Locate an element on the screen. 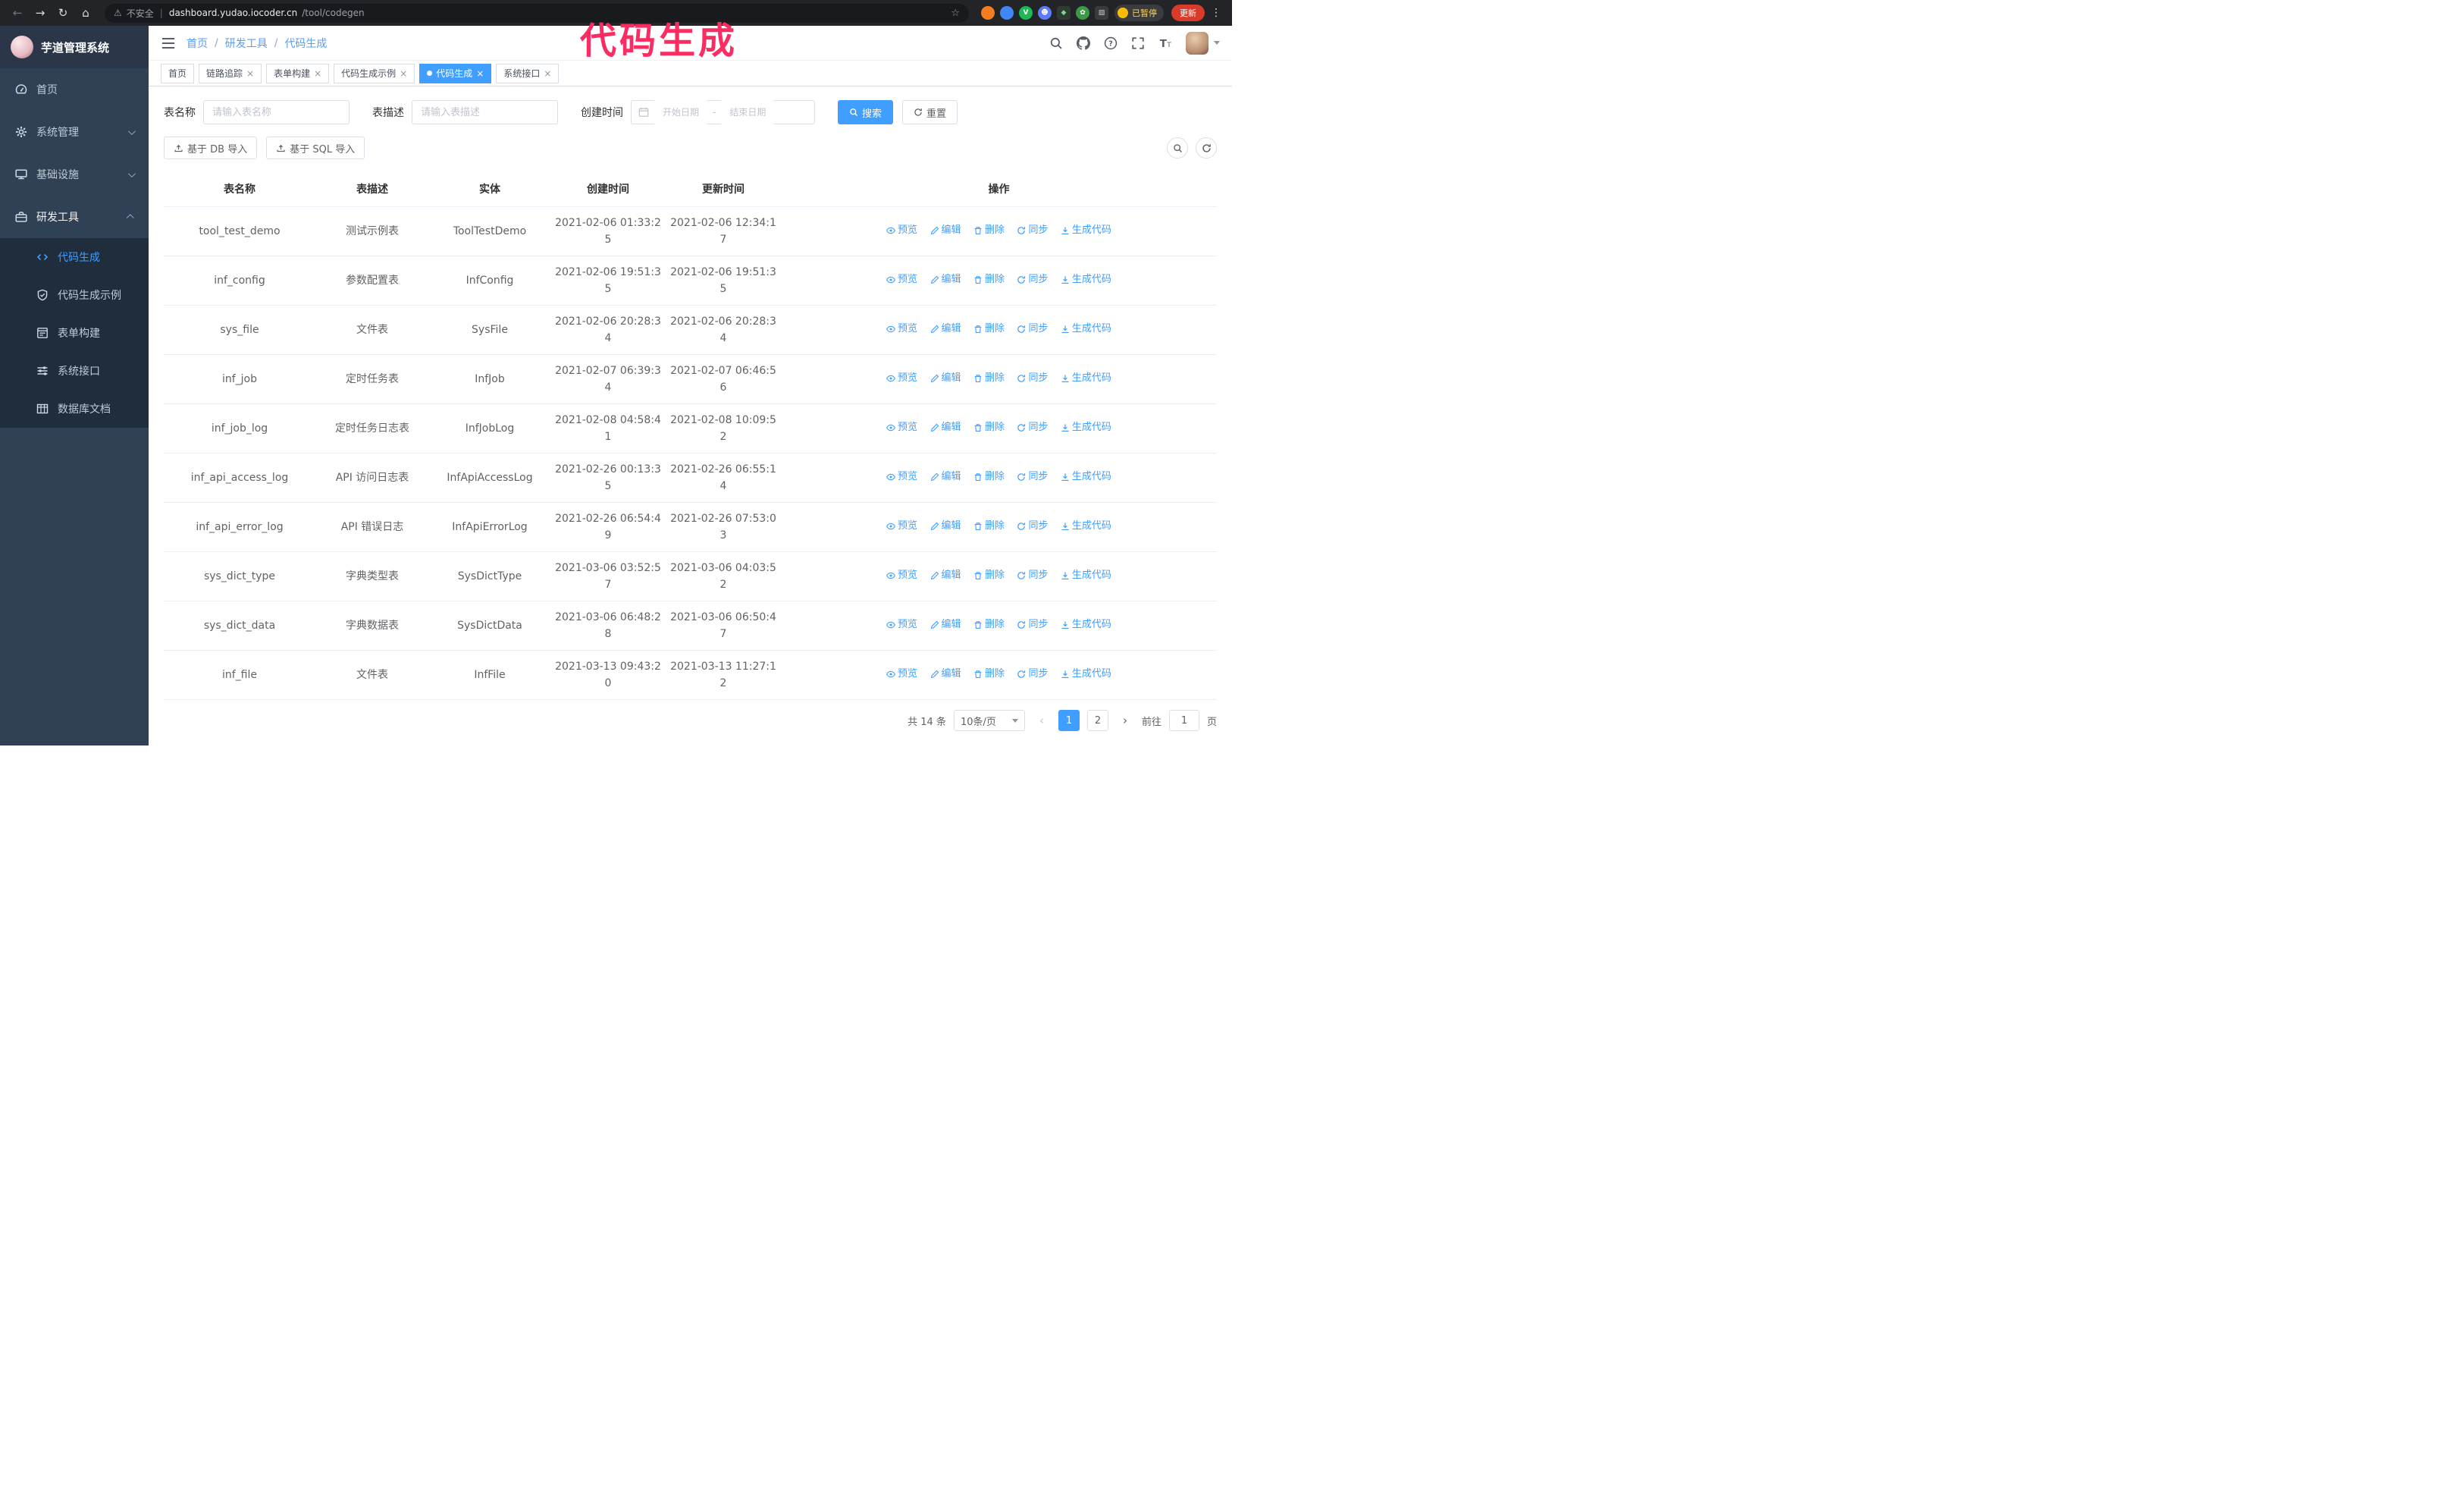 Image resolution: width=2464 pixels, height=1491 pixels. date-range-picker: - is located at coordinates (723, 112).